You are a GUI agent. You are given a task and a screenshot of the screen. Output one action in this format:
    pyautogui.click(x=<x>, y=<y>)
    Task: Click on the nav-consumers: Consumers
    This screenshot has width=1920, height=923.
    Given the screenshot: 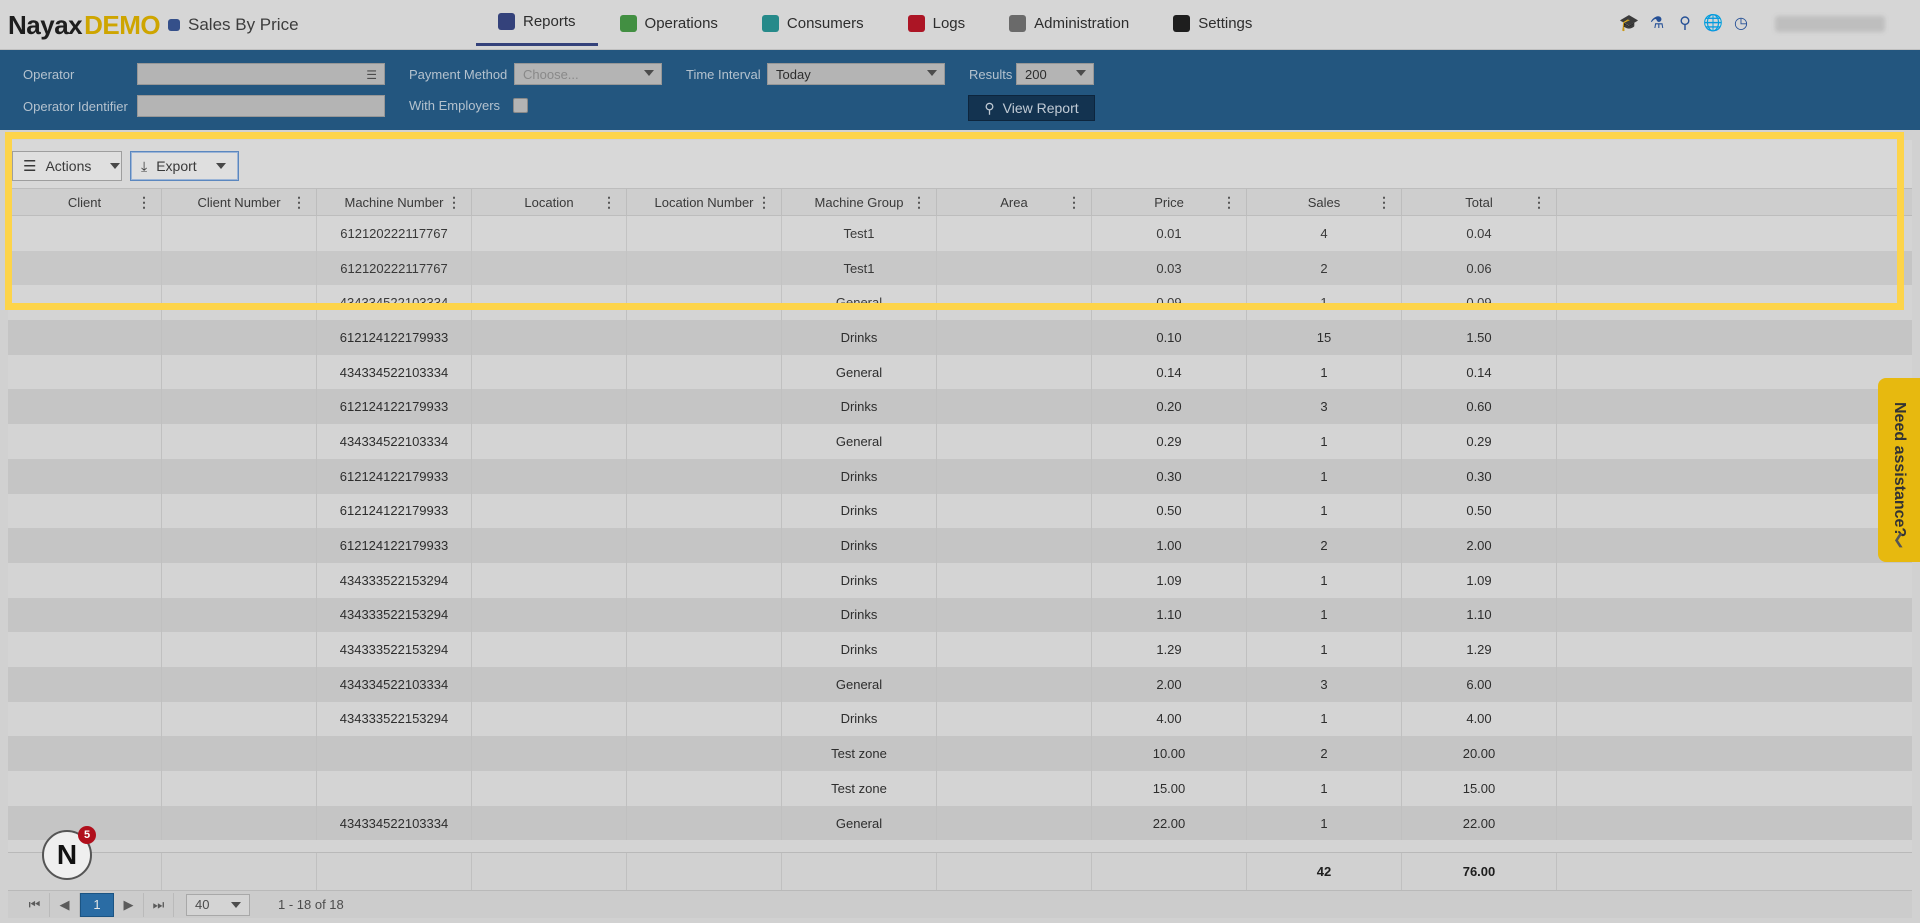 What is the action you would take?
    pyautogui.click(x=813, y=23)
    